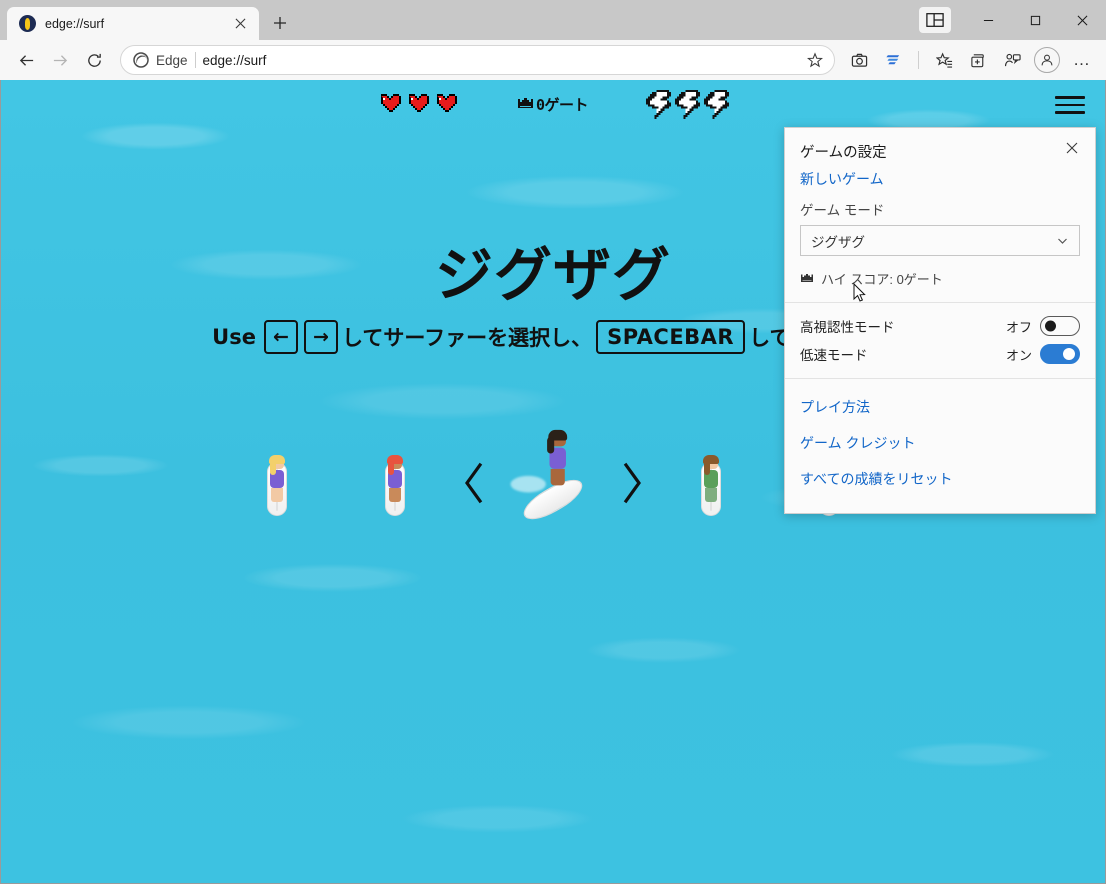 The image size is (1106, 884). What do you see at coordinates (988, 20) in the screenshot?
I see `minimize-button` at bounding box center [988, 20].